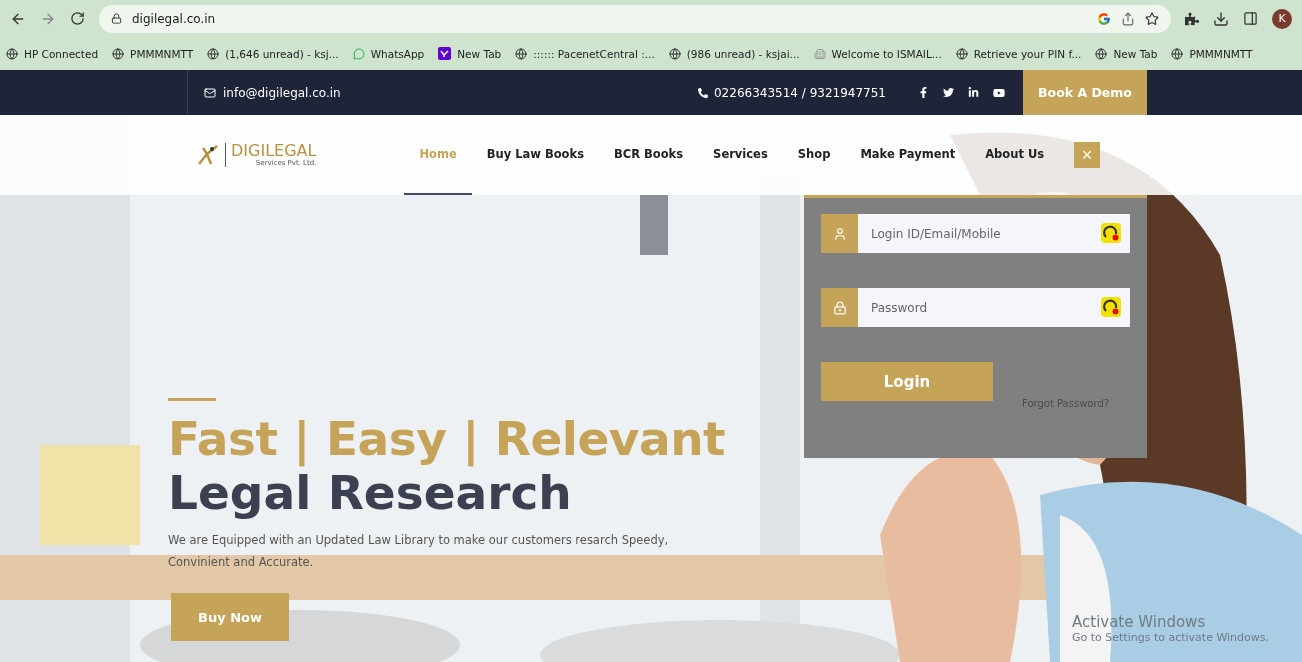 Image resolution: width=1302 pixels, height=662 pixels. Describe the element at coordinates (635, 18) in the screenshot. I see `address-bar: digilegal.co.in` at that location.